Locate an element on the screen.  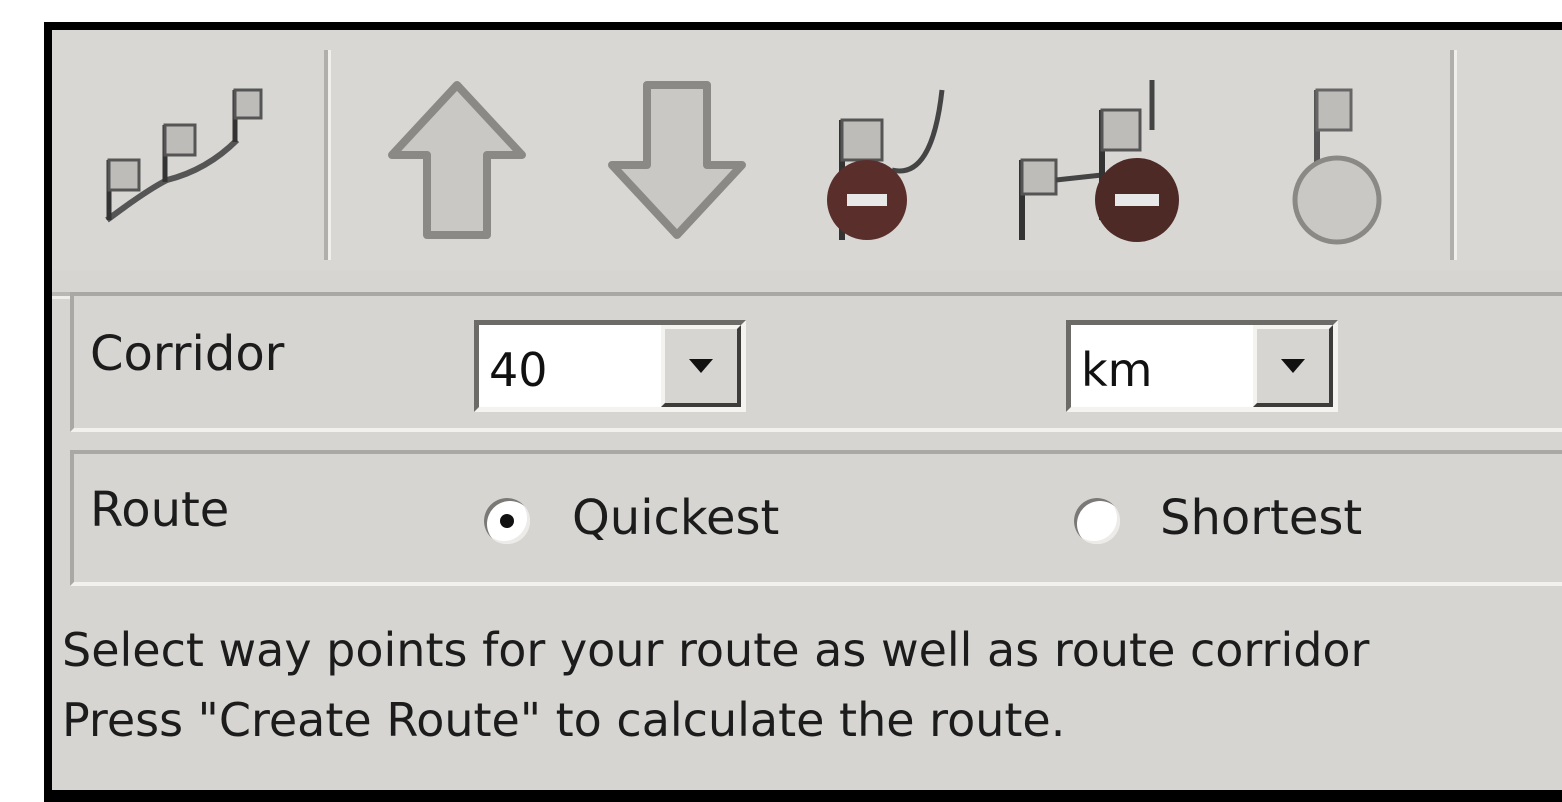
quickest-radio is located at coordinates (507, 521).